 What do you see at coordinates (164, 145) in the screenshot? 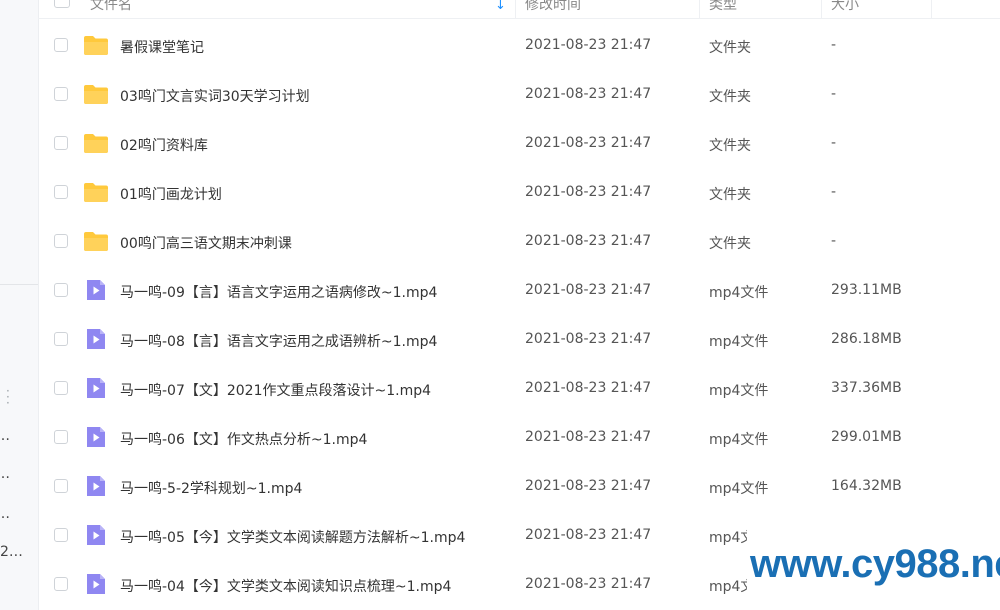
I see `file-name: 02鸣门资料库` at bounding box center [164, 145].